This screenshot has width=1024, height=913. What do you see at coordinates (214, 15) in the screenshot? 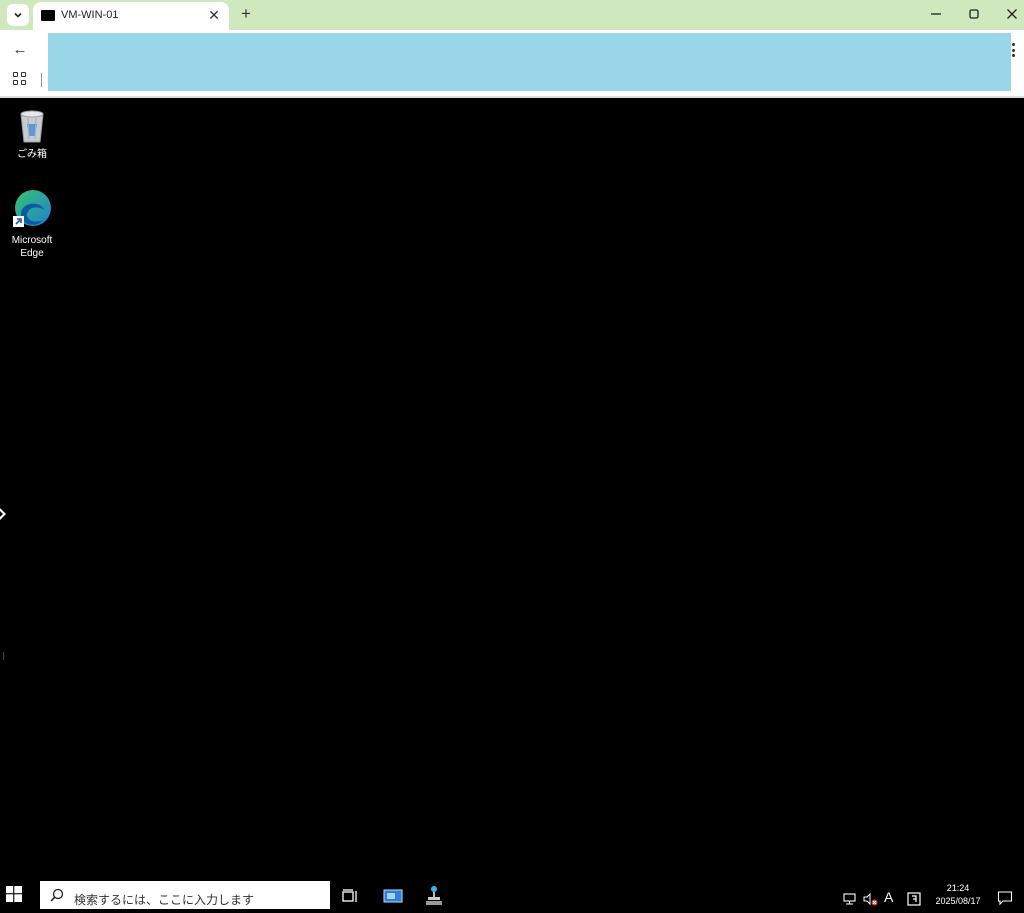
I see `close-tab-button: ✕` at bounding box center [214, 15].